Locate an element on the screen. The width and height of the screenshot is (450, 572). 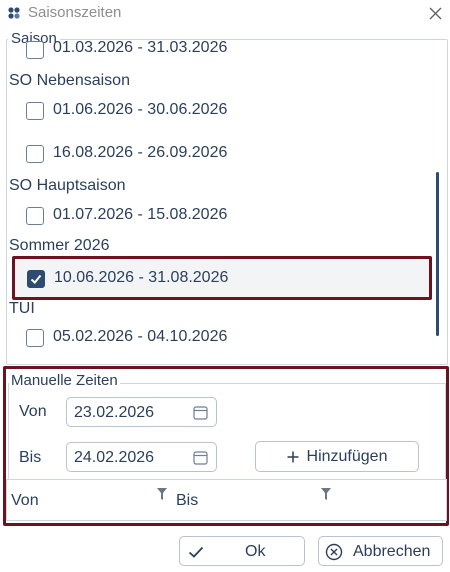
range-item-sommer-2026-1: 10.06.2026 - 31.08.2026 is located at coordinates (222, 279).